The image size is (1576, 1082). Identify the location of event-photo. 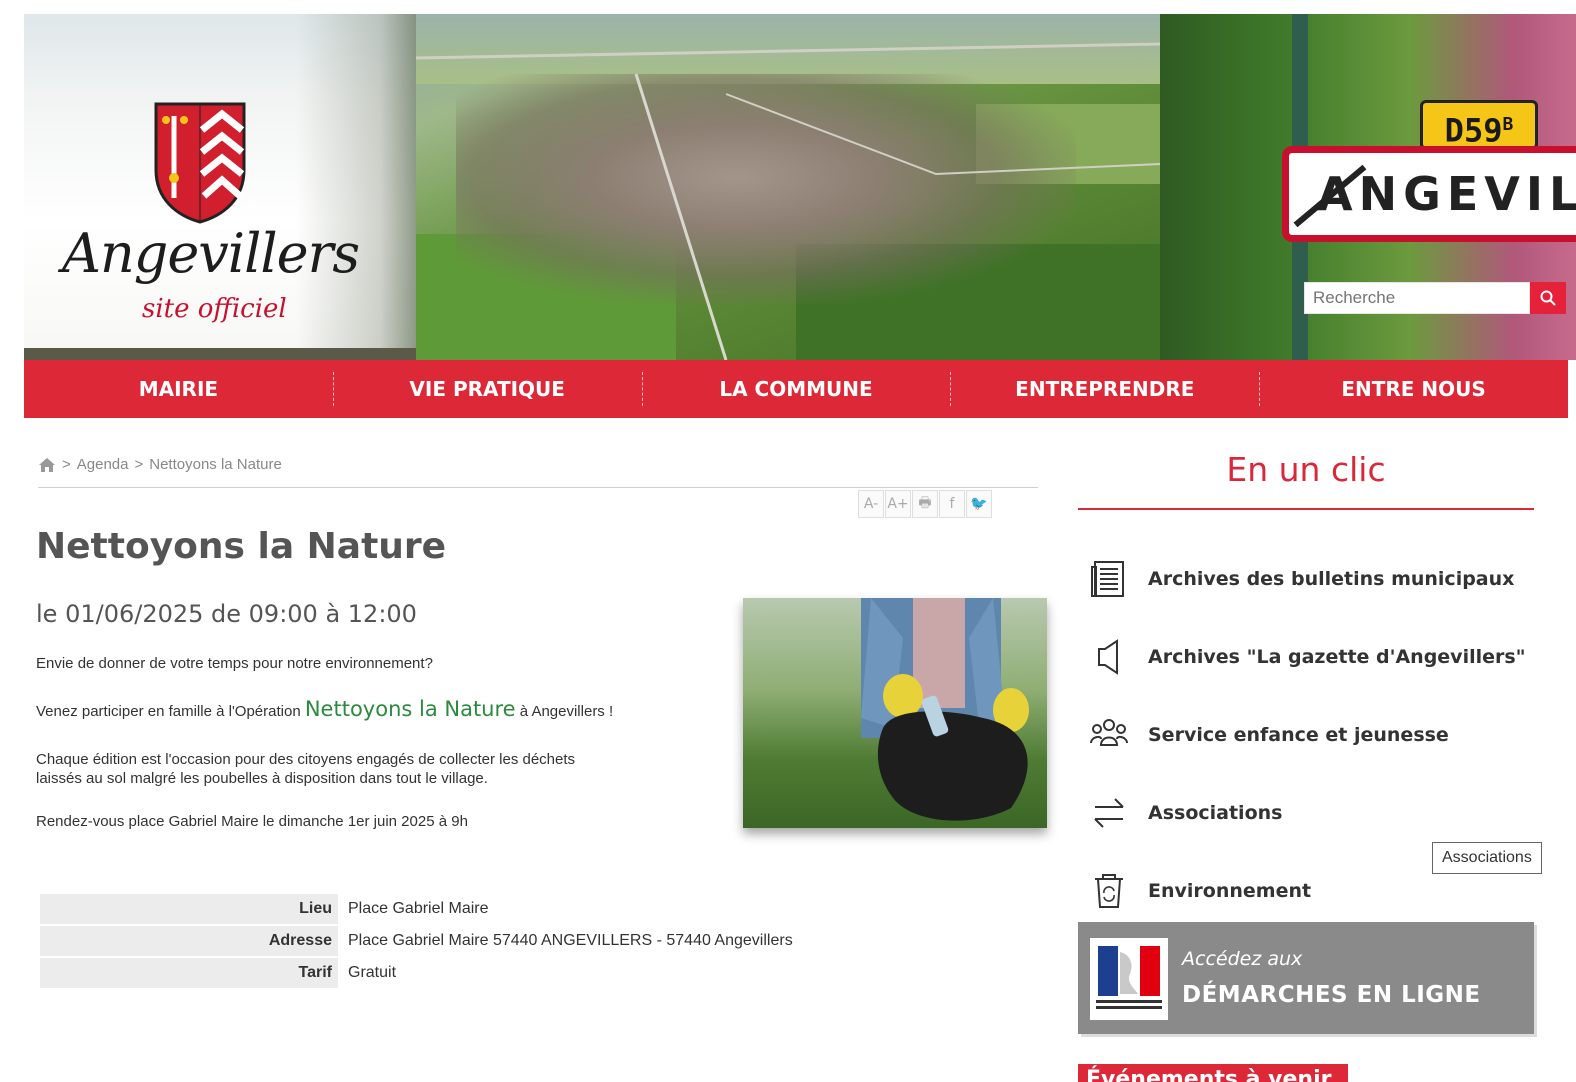
(895, 713).